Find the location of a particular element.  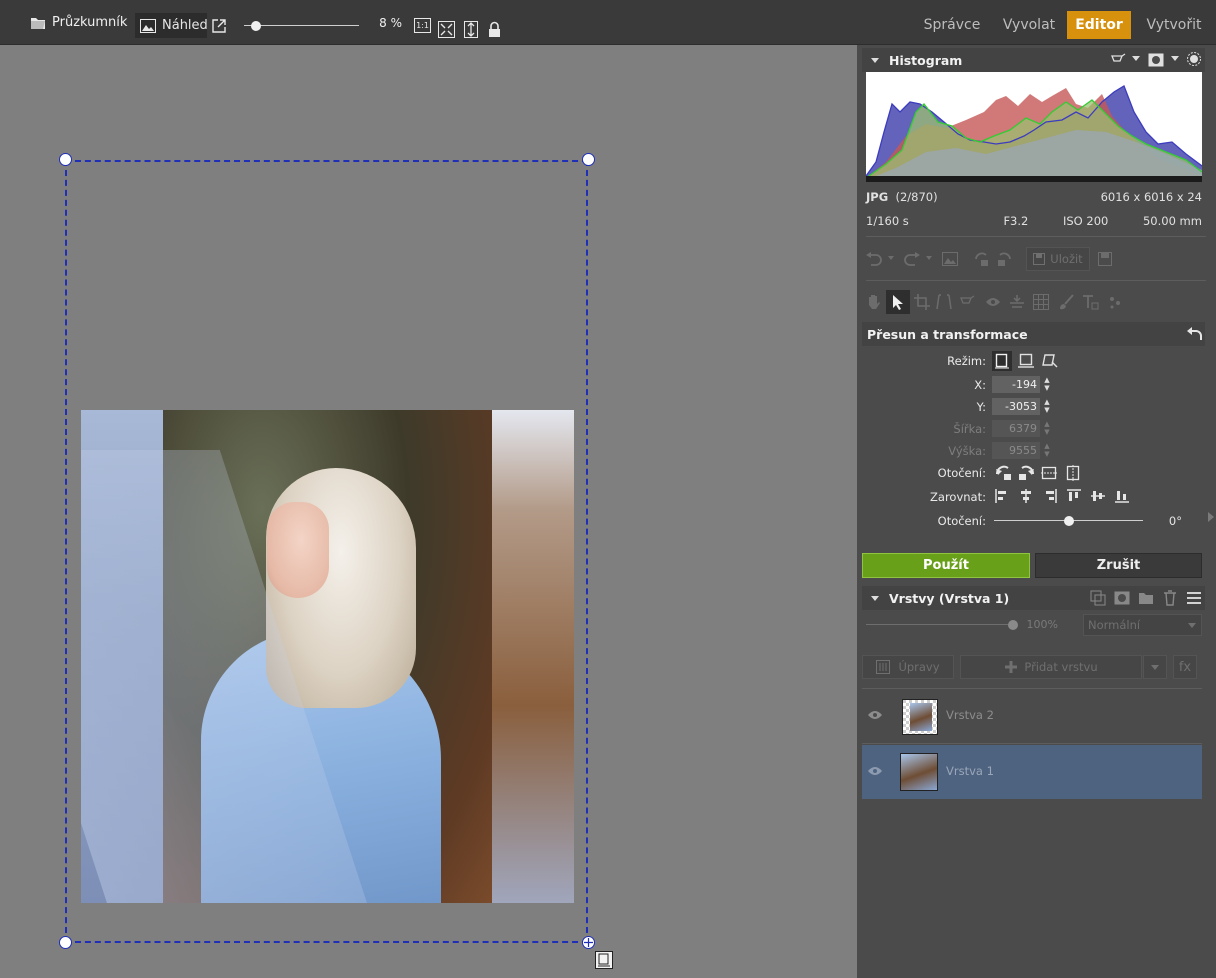

x-label: X: is located at coordinates (980, 385).